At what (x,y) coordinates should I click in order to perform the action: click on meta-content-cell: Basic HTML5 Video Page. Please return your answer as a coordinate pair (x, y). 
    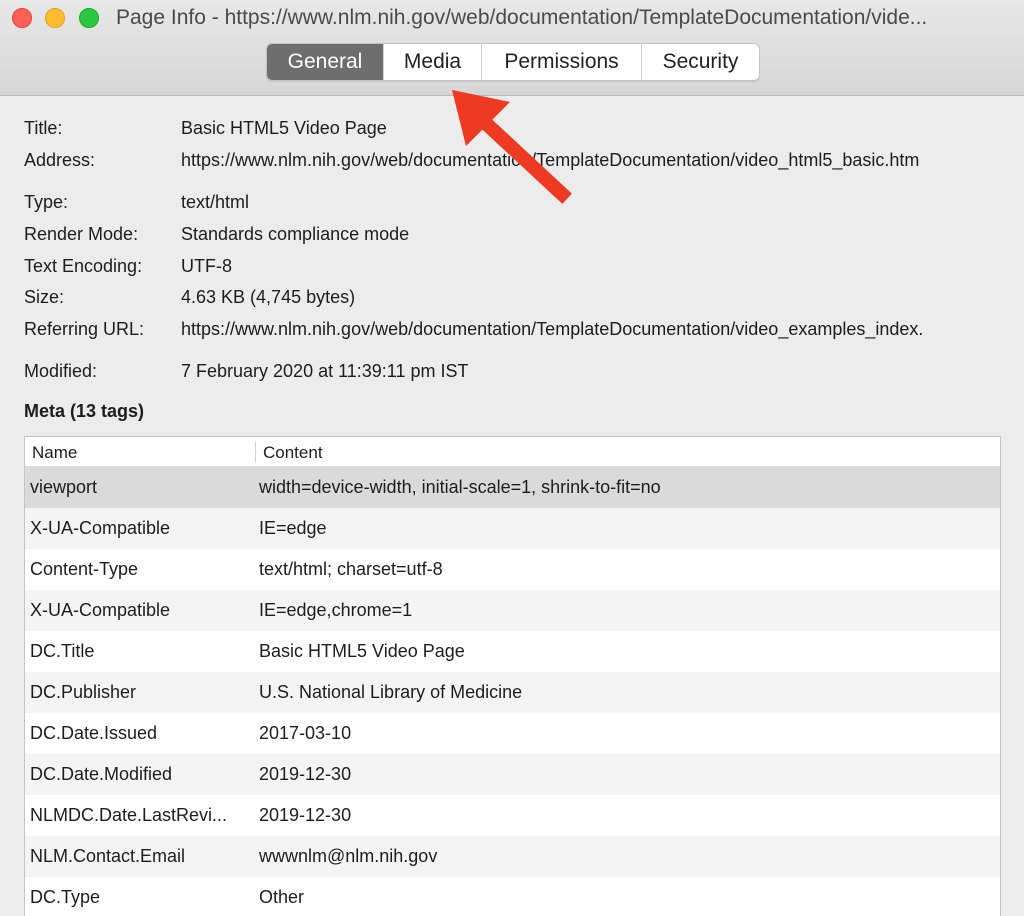
    Looking at the image, I should click on (362, 651).